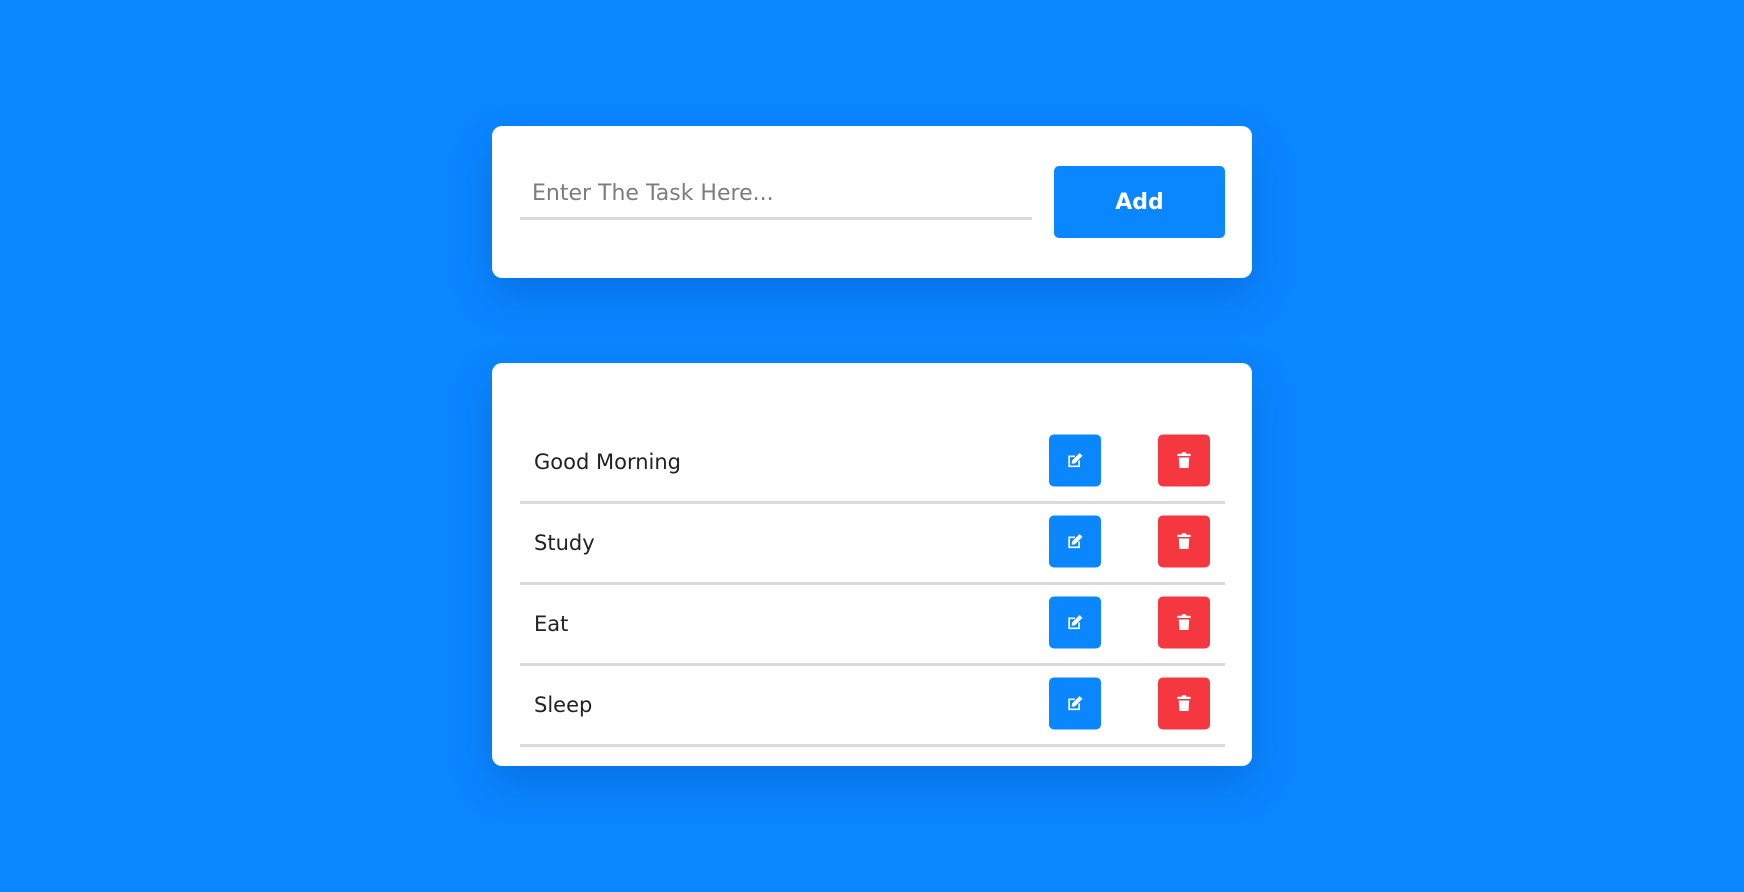 The height and width of the screenshot is (892, 1744). What do you see at coordinates (872, 463) in the screenshot?
I see `task-row: Good Morning` at bounding box center [872, 463].